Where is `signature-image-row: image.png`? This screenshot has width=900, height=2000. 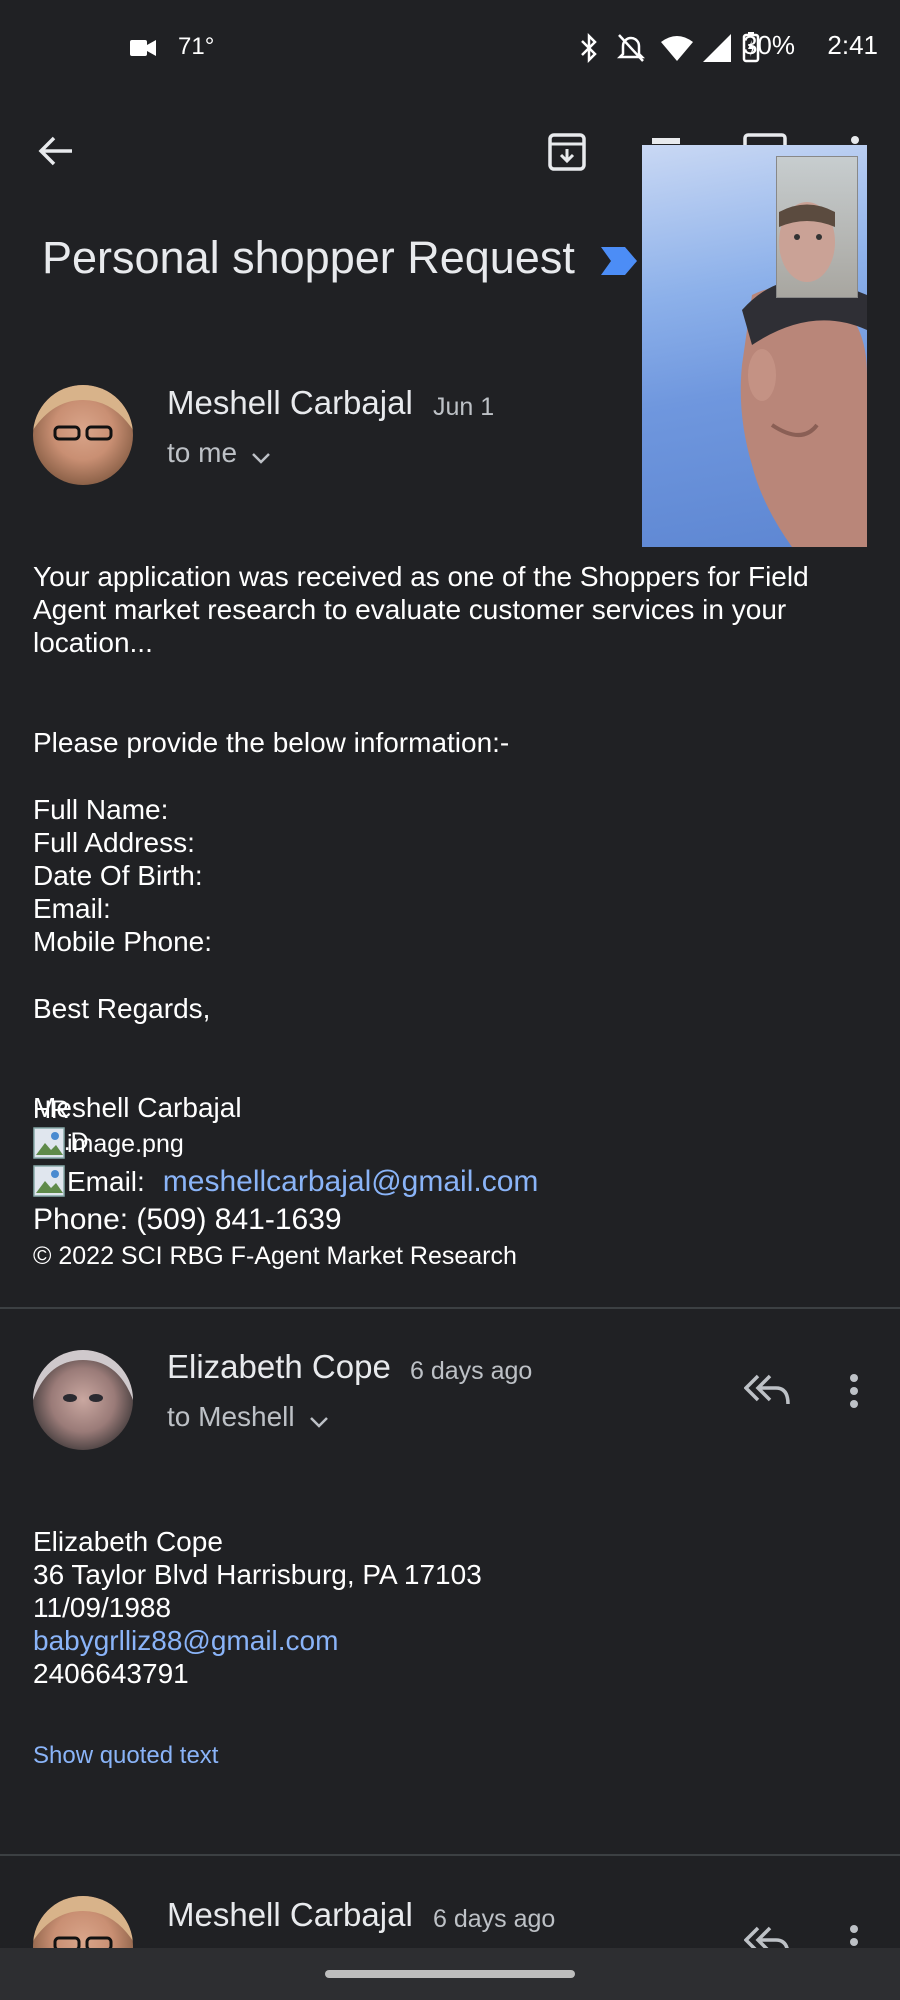 signature-image-row: image.png is located at coordinates (108, 1144).